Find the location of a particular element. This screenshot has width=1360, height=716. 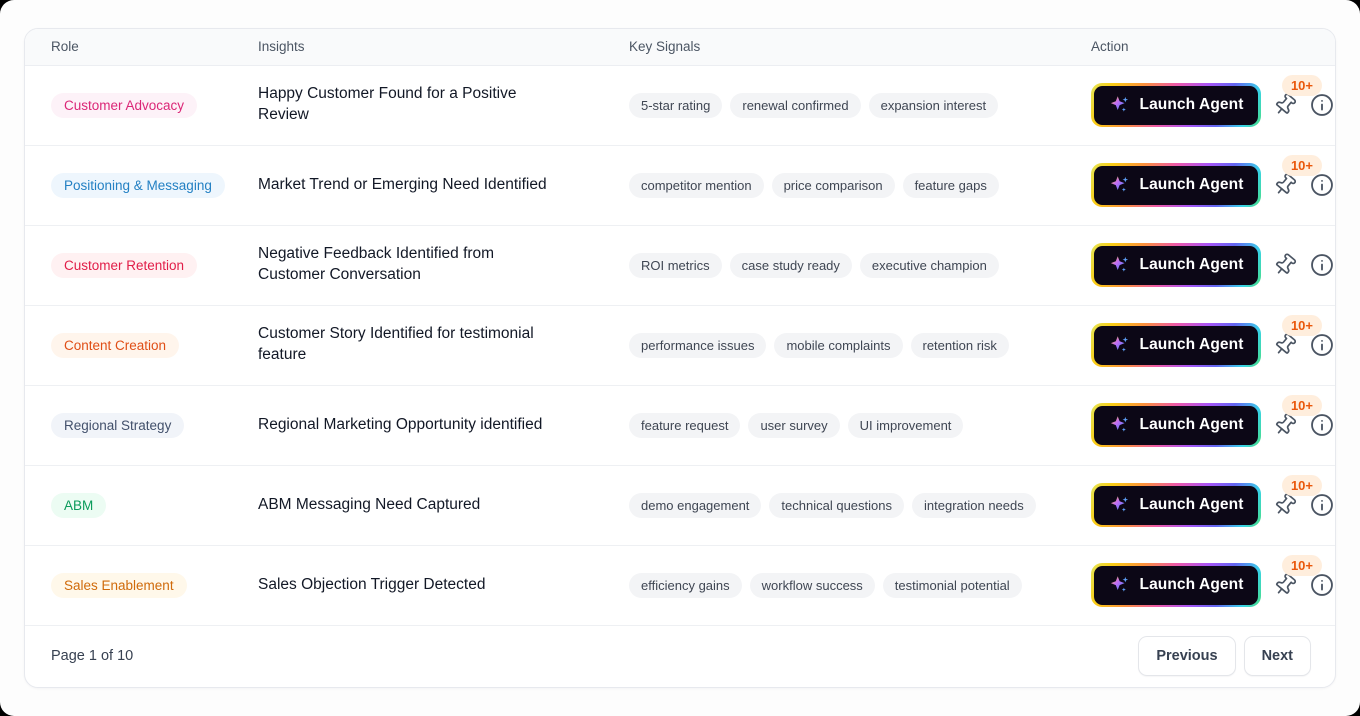

signal-chip: demo engagement is located at coordinates (695, 505).